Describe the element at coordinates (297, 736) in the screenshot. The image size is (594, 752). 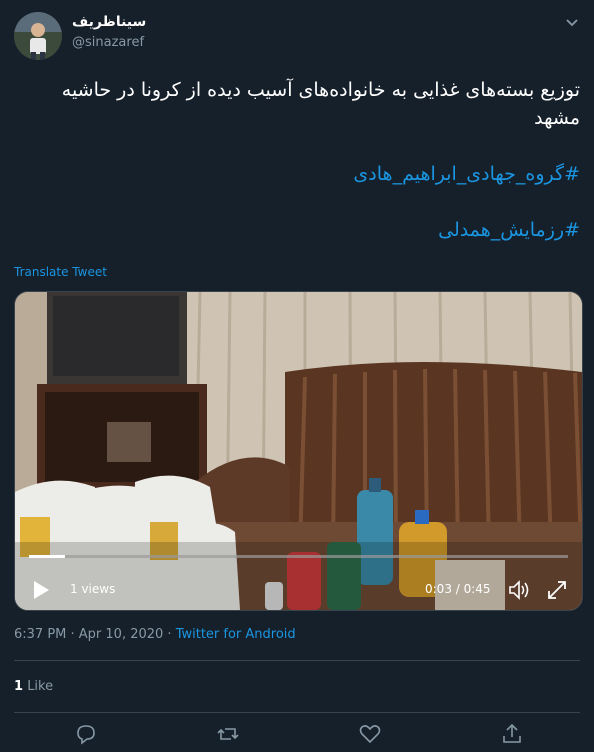
I see `tweet-actions` at that location.